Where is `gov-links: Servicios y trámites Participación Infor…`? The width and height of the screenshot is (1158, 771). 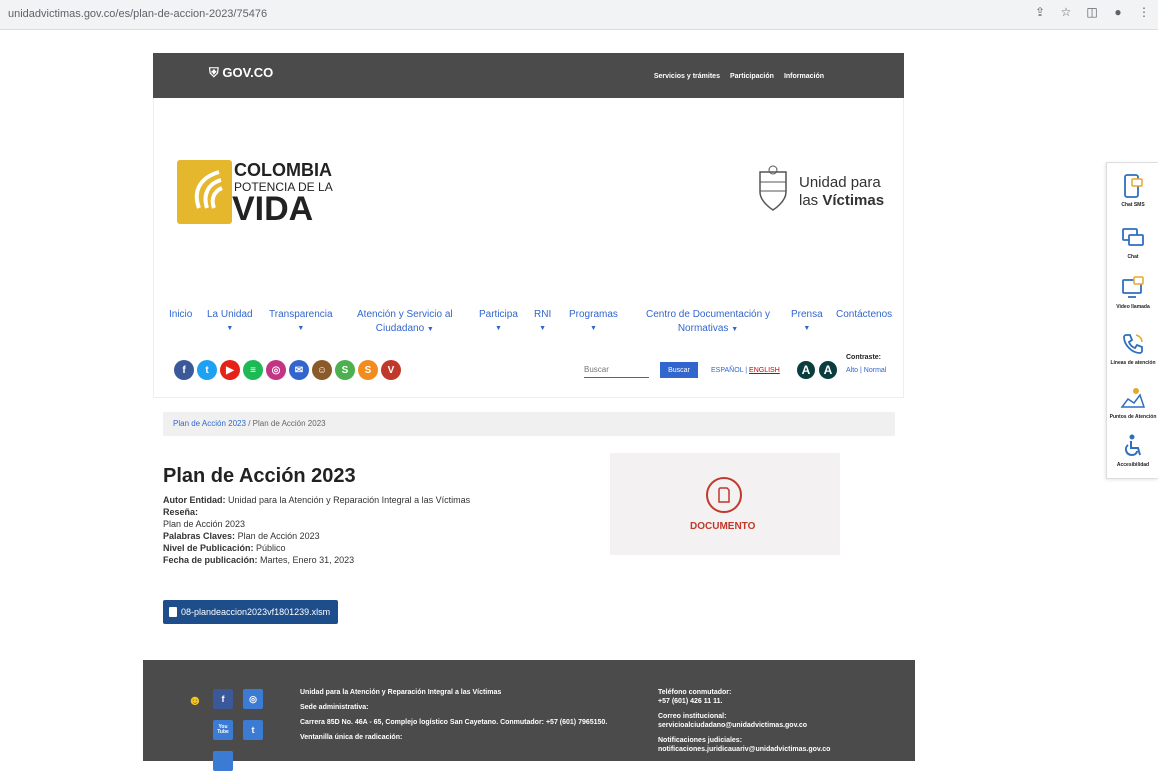
gov-links: Servicios y trámites Participación Infor… is located at coordinates (739, 76).